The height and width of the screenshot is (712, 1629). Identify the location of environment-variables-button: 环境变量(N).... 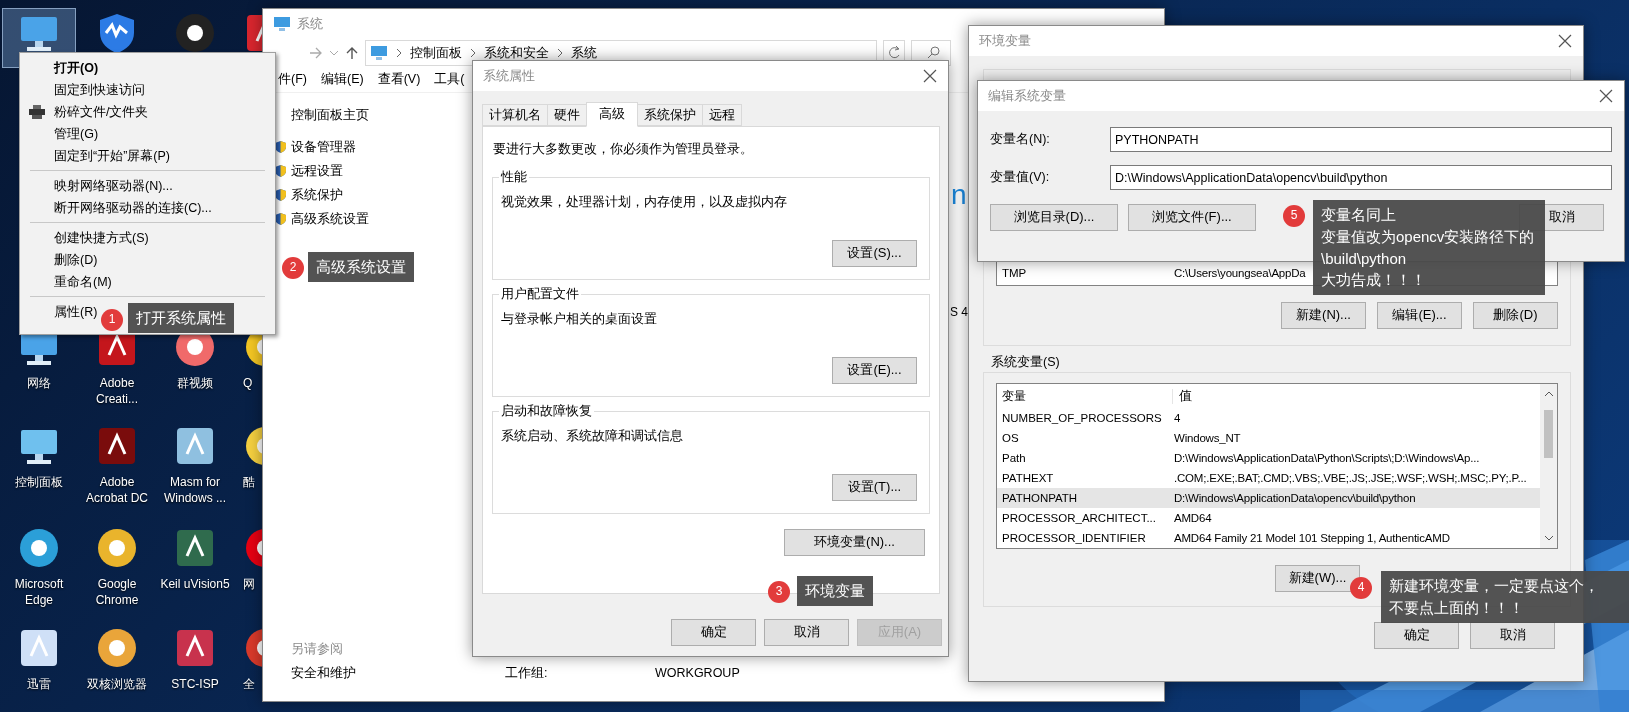
(854, 543).